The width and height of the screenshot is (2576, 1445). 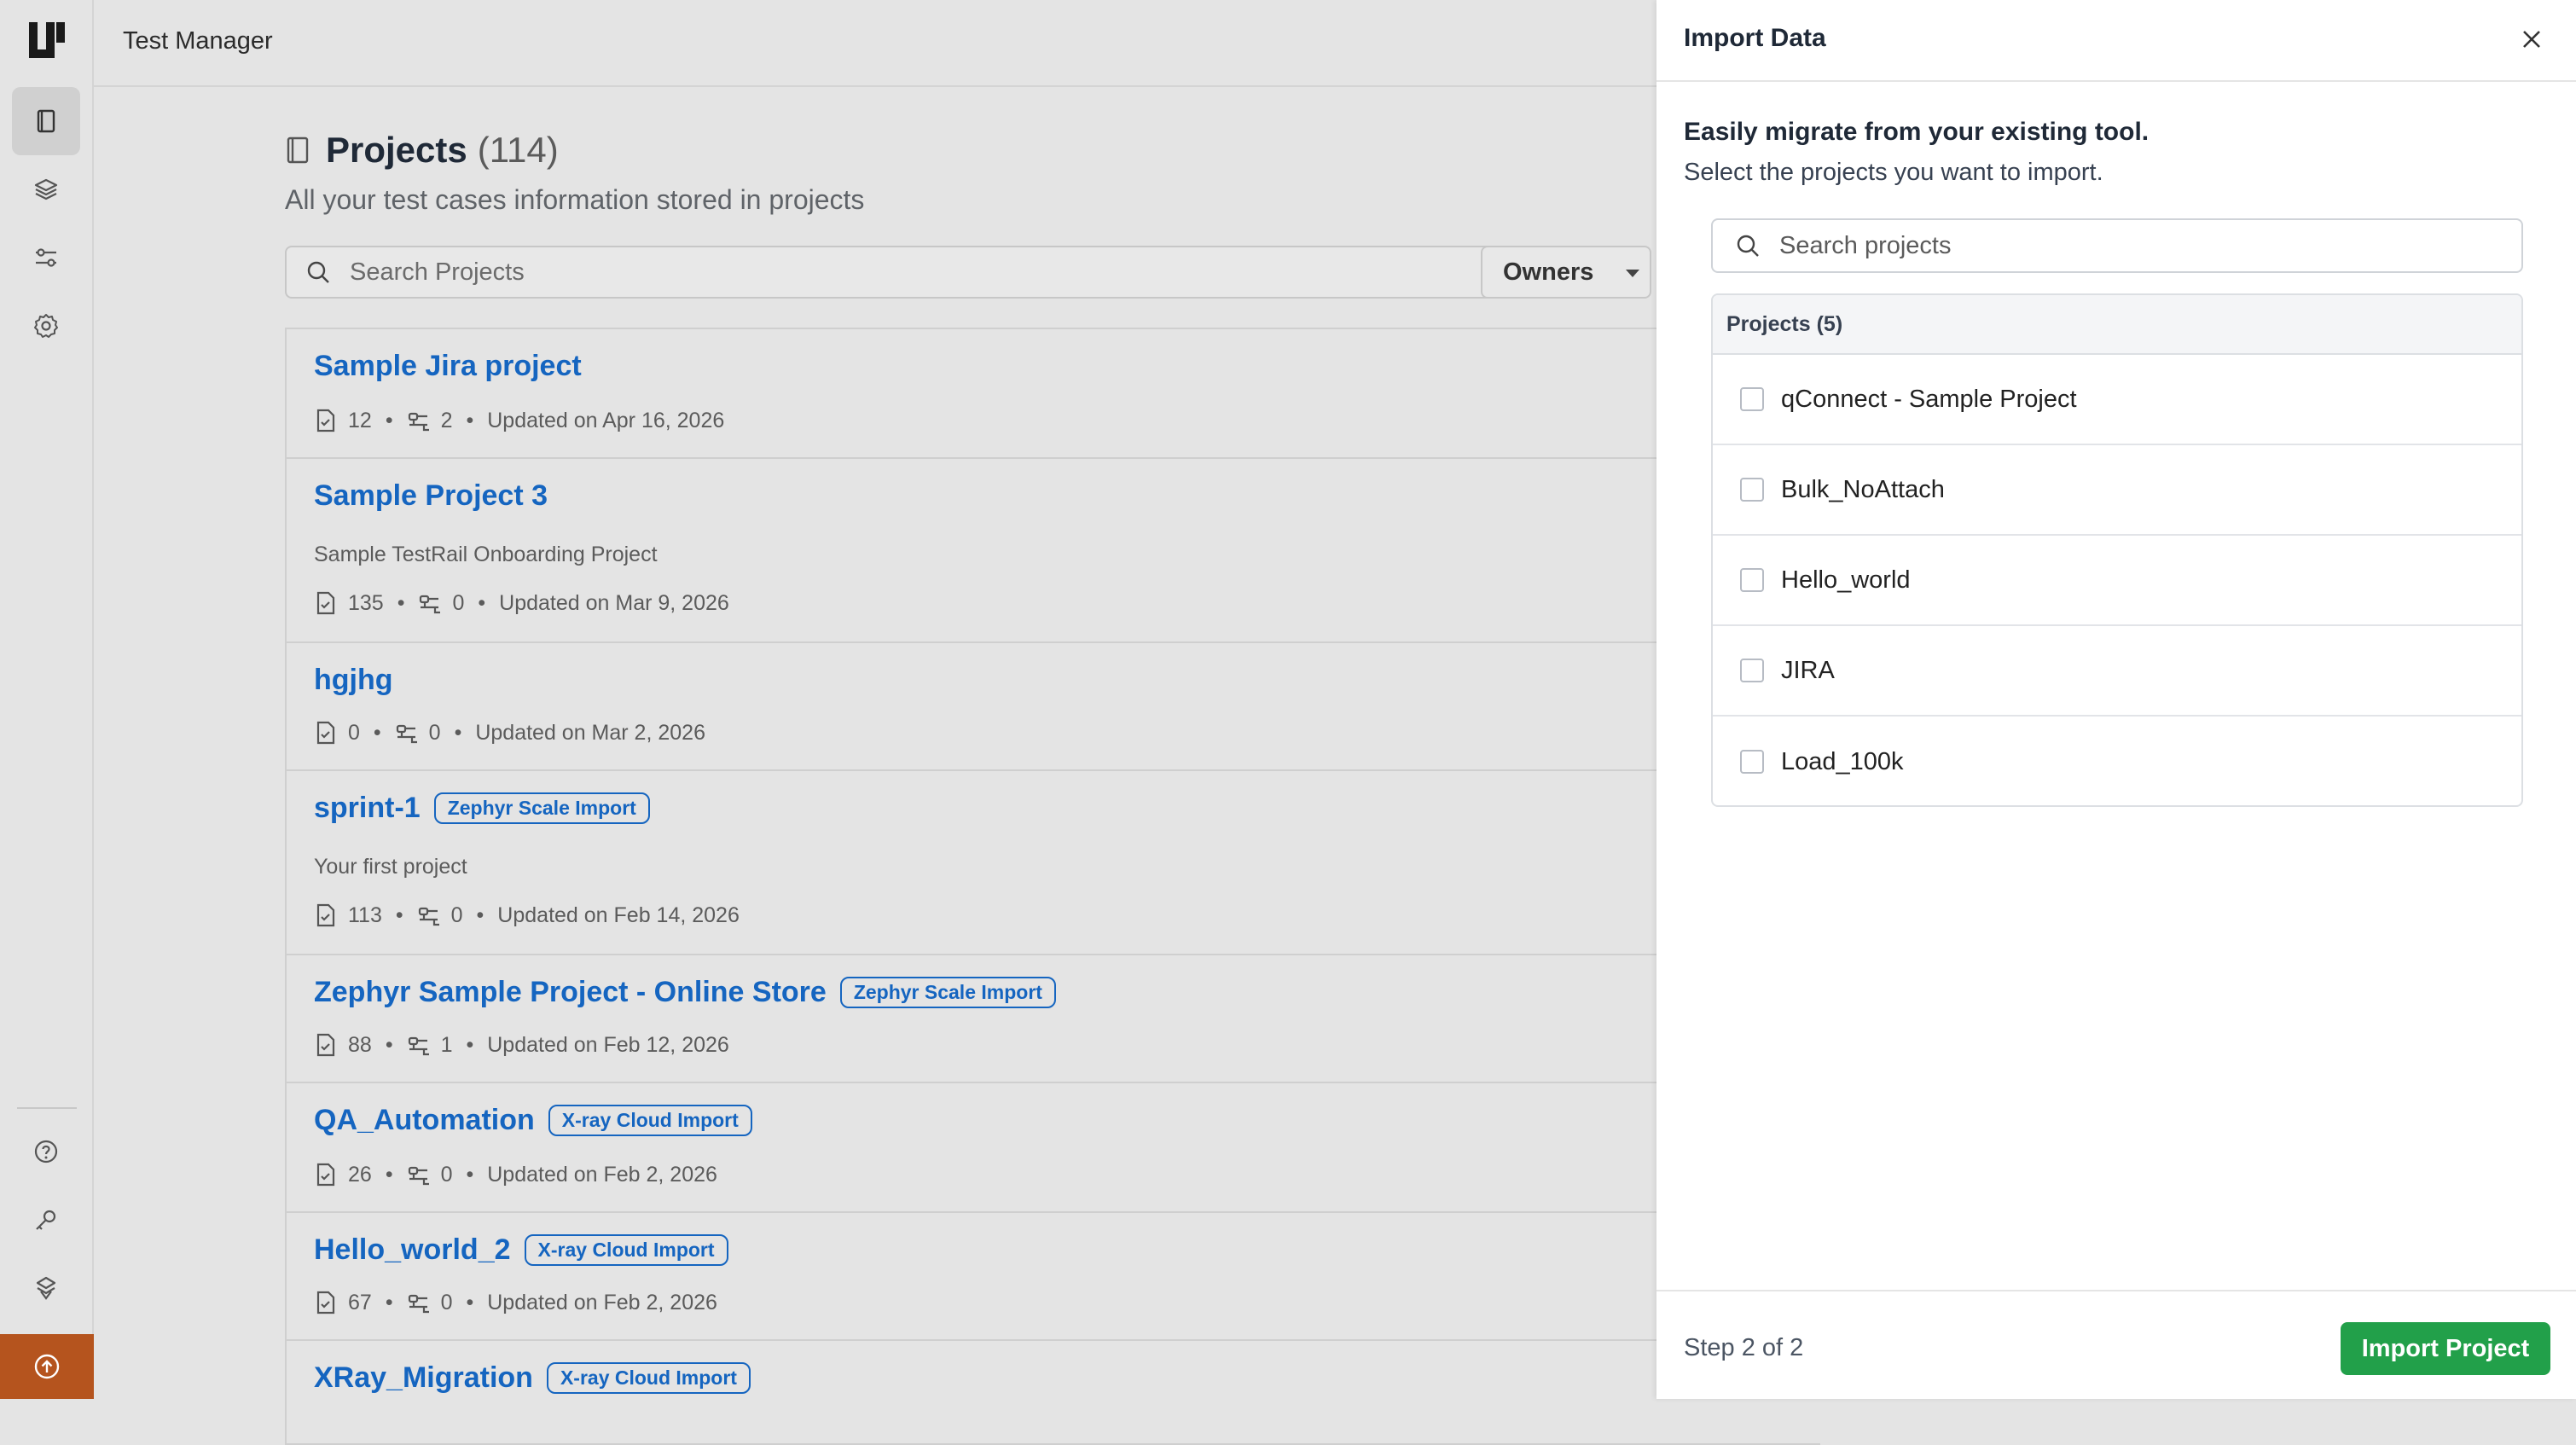 I want to click on import-source-badge: Zephyr Scale Import, so click(x=541, y=808).